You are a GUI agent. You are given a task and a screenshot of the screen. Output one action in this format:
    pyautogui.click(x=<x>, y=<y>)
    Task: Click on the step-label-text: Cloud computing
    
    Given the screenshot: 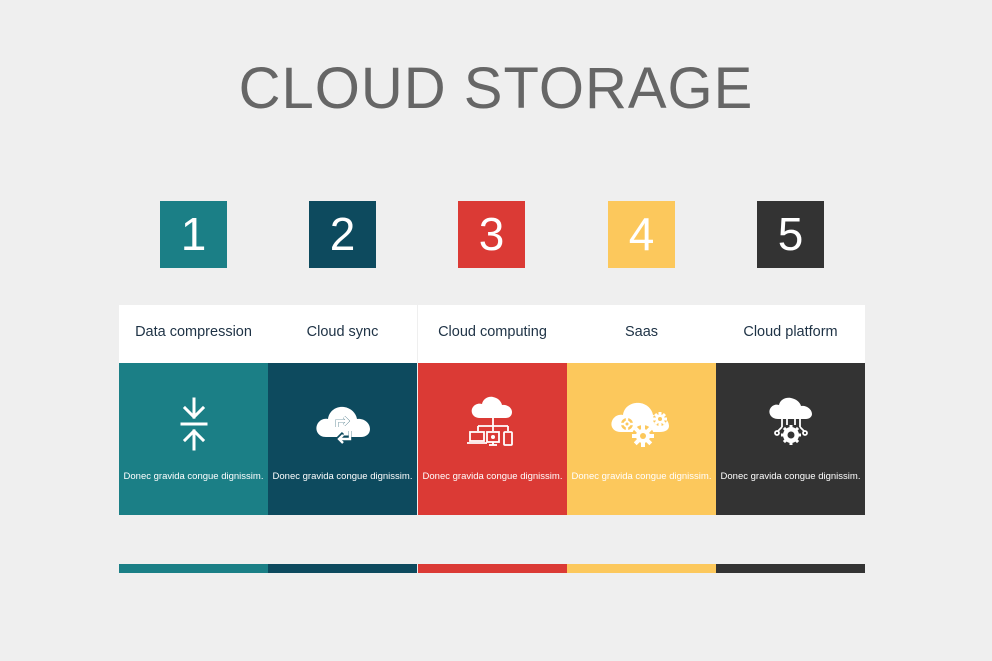 What is the action you would take?
    pyautogui.click(x=492, y=332)
    